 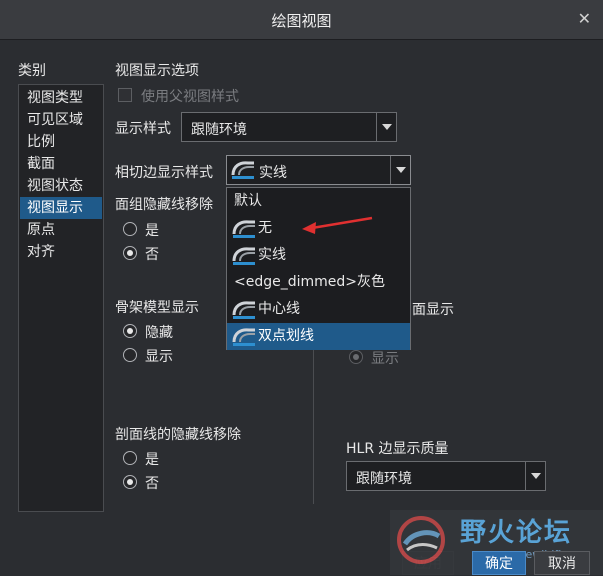 What do you see at coordinates (337, 225) in the screenshot?
I see `annotation-arrow-icon` at bounding box center [337, 225].